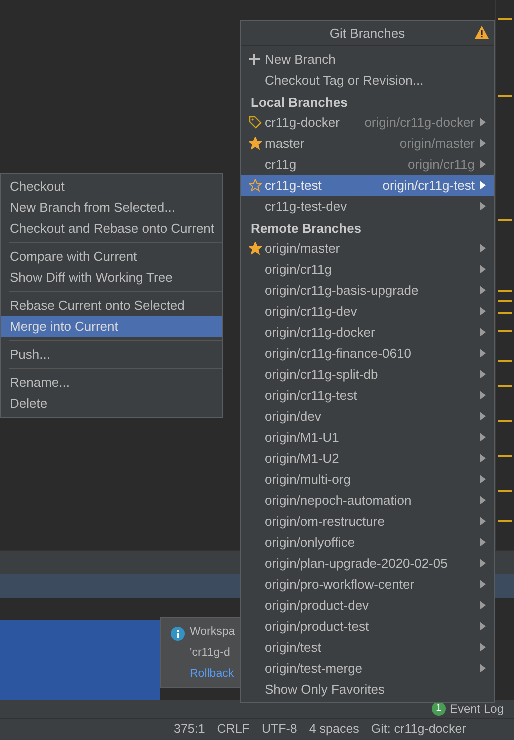  What do you see at coordinates (213, 632) in the screenshot?
I see `notification-text: Workspa` at bounding box center [213, 632].